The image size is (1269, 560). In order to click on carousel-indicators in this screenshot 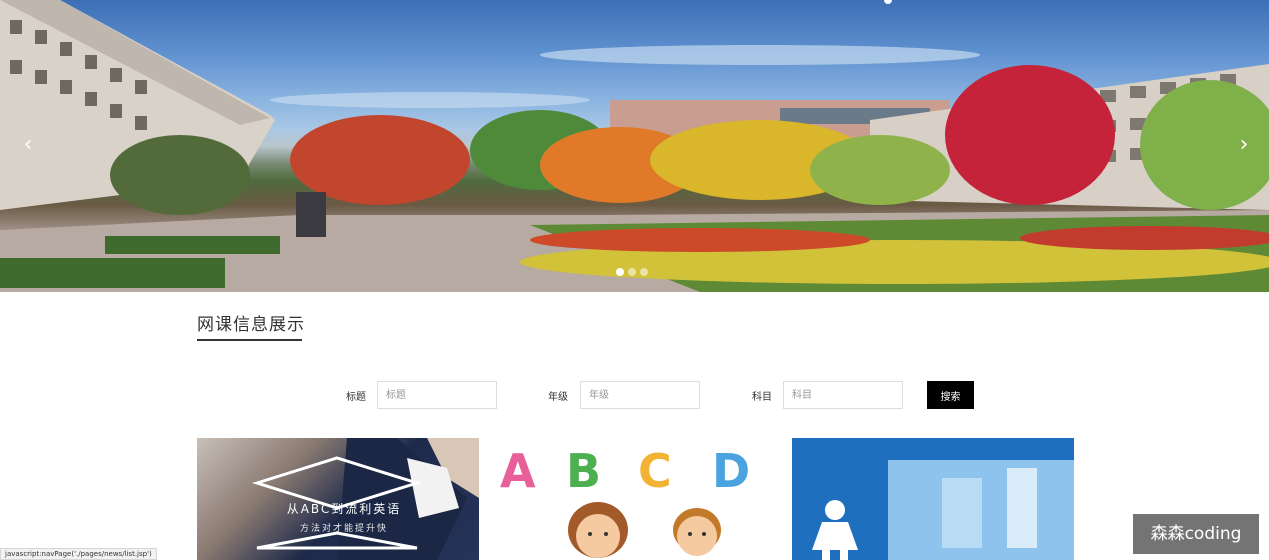, I will do `click(636, 273)`.